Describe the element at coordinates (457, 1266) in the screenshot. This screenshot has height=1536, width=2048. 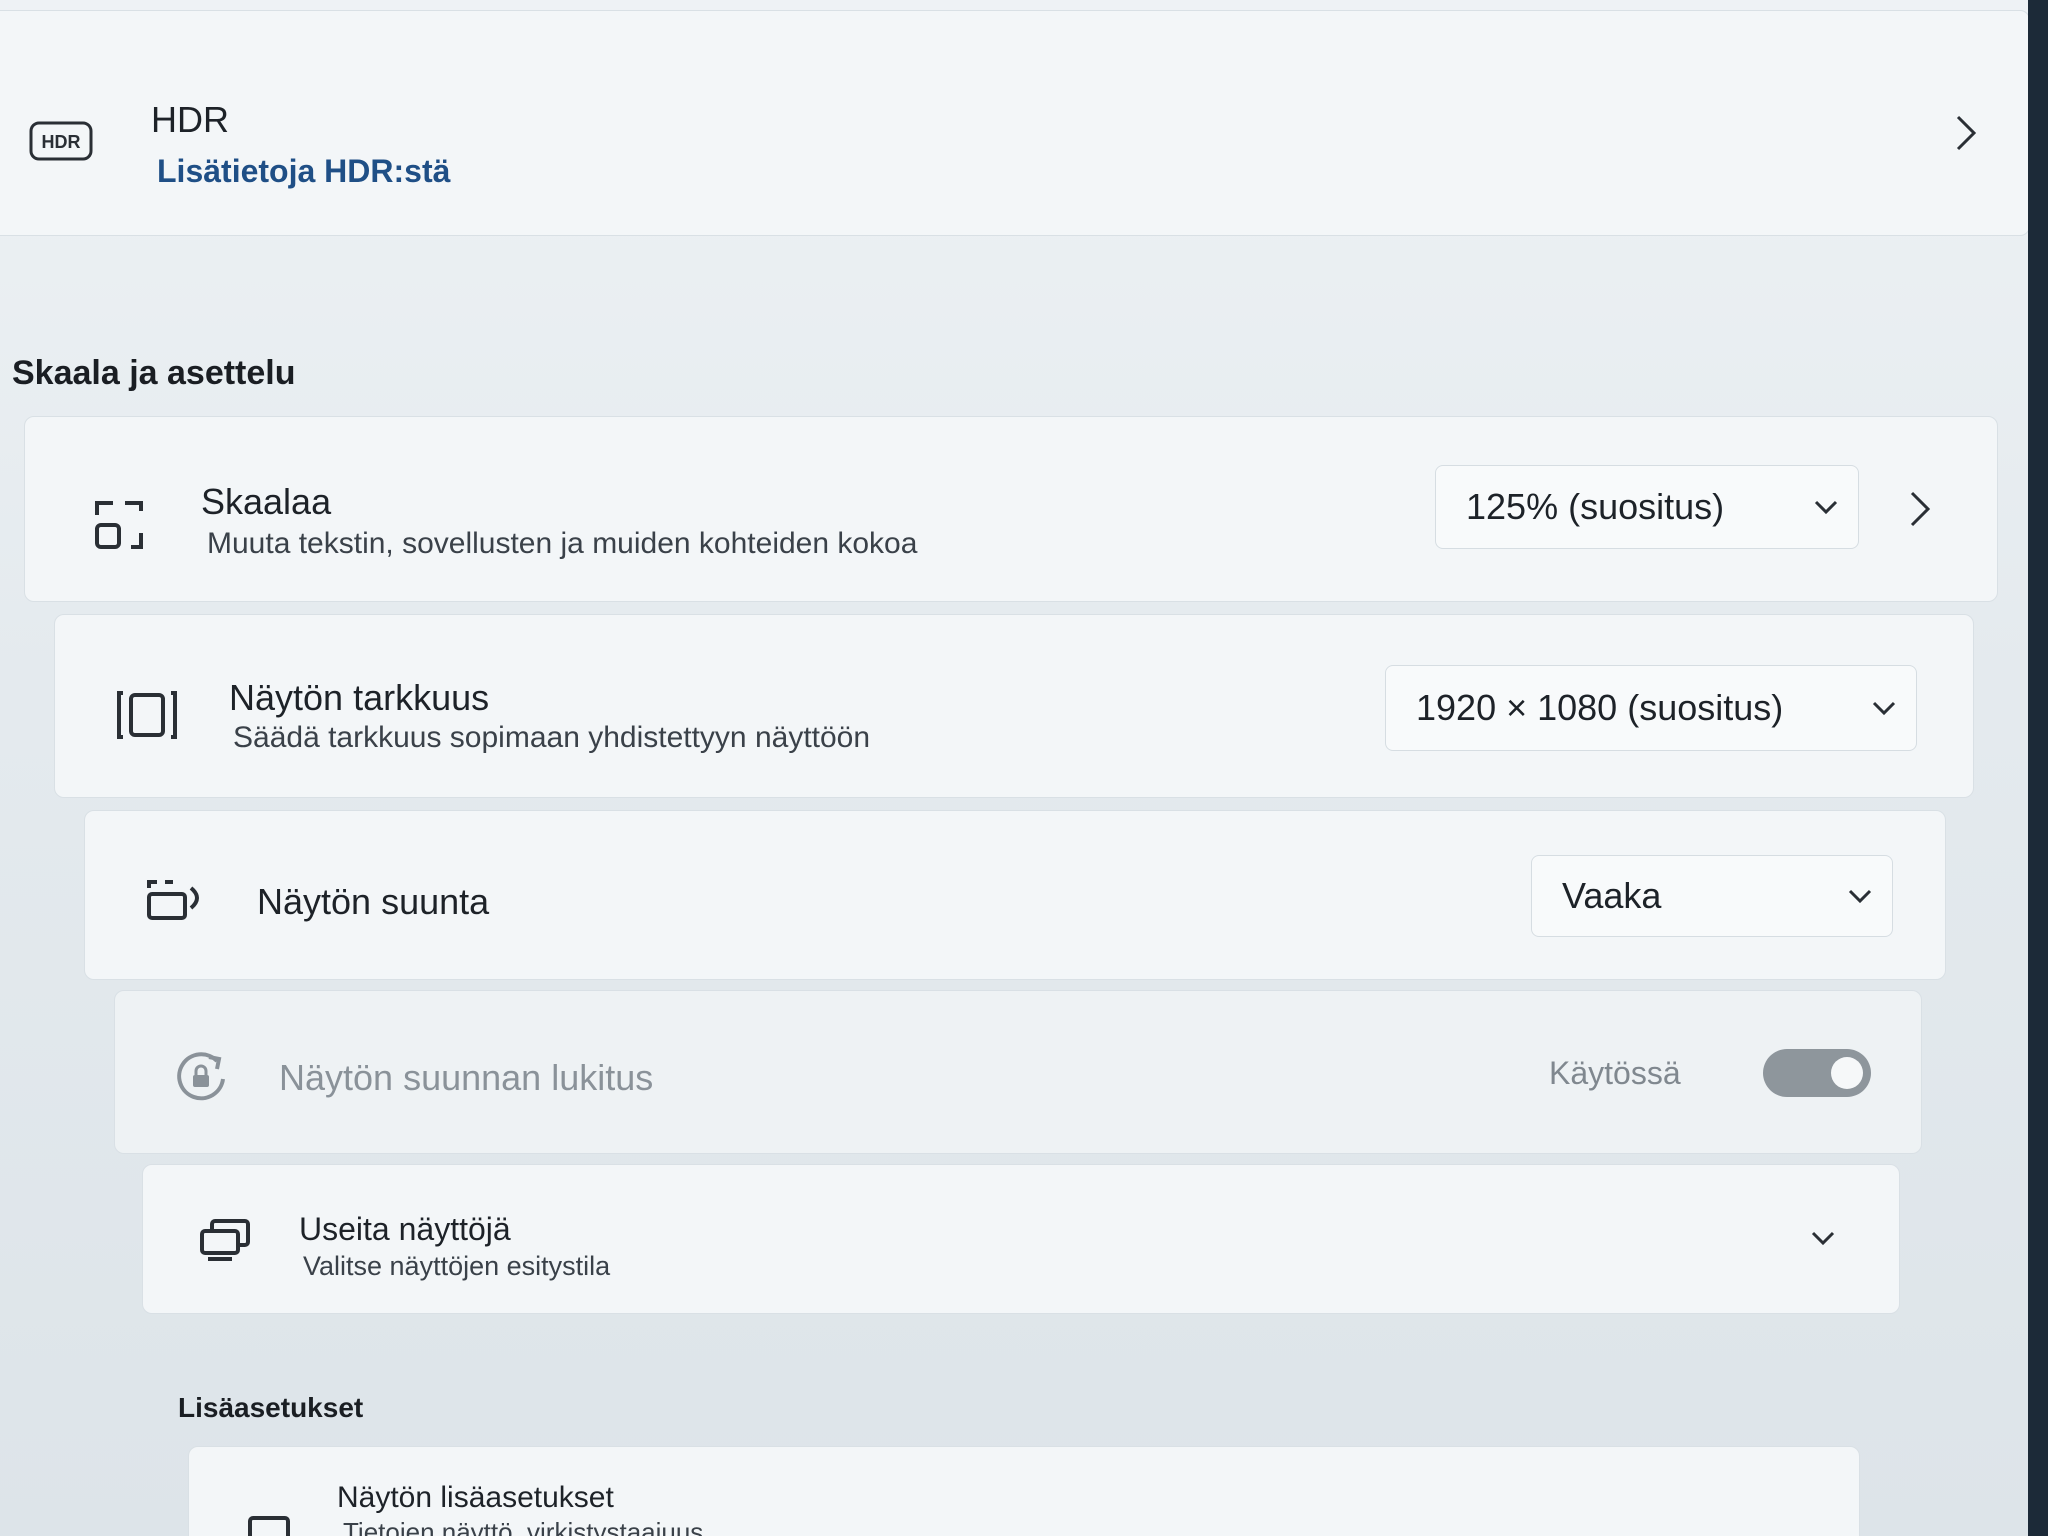
I see `multiple-displays-subtitle: Valitse näyttöjen esitystila` at that location.